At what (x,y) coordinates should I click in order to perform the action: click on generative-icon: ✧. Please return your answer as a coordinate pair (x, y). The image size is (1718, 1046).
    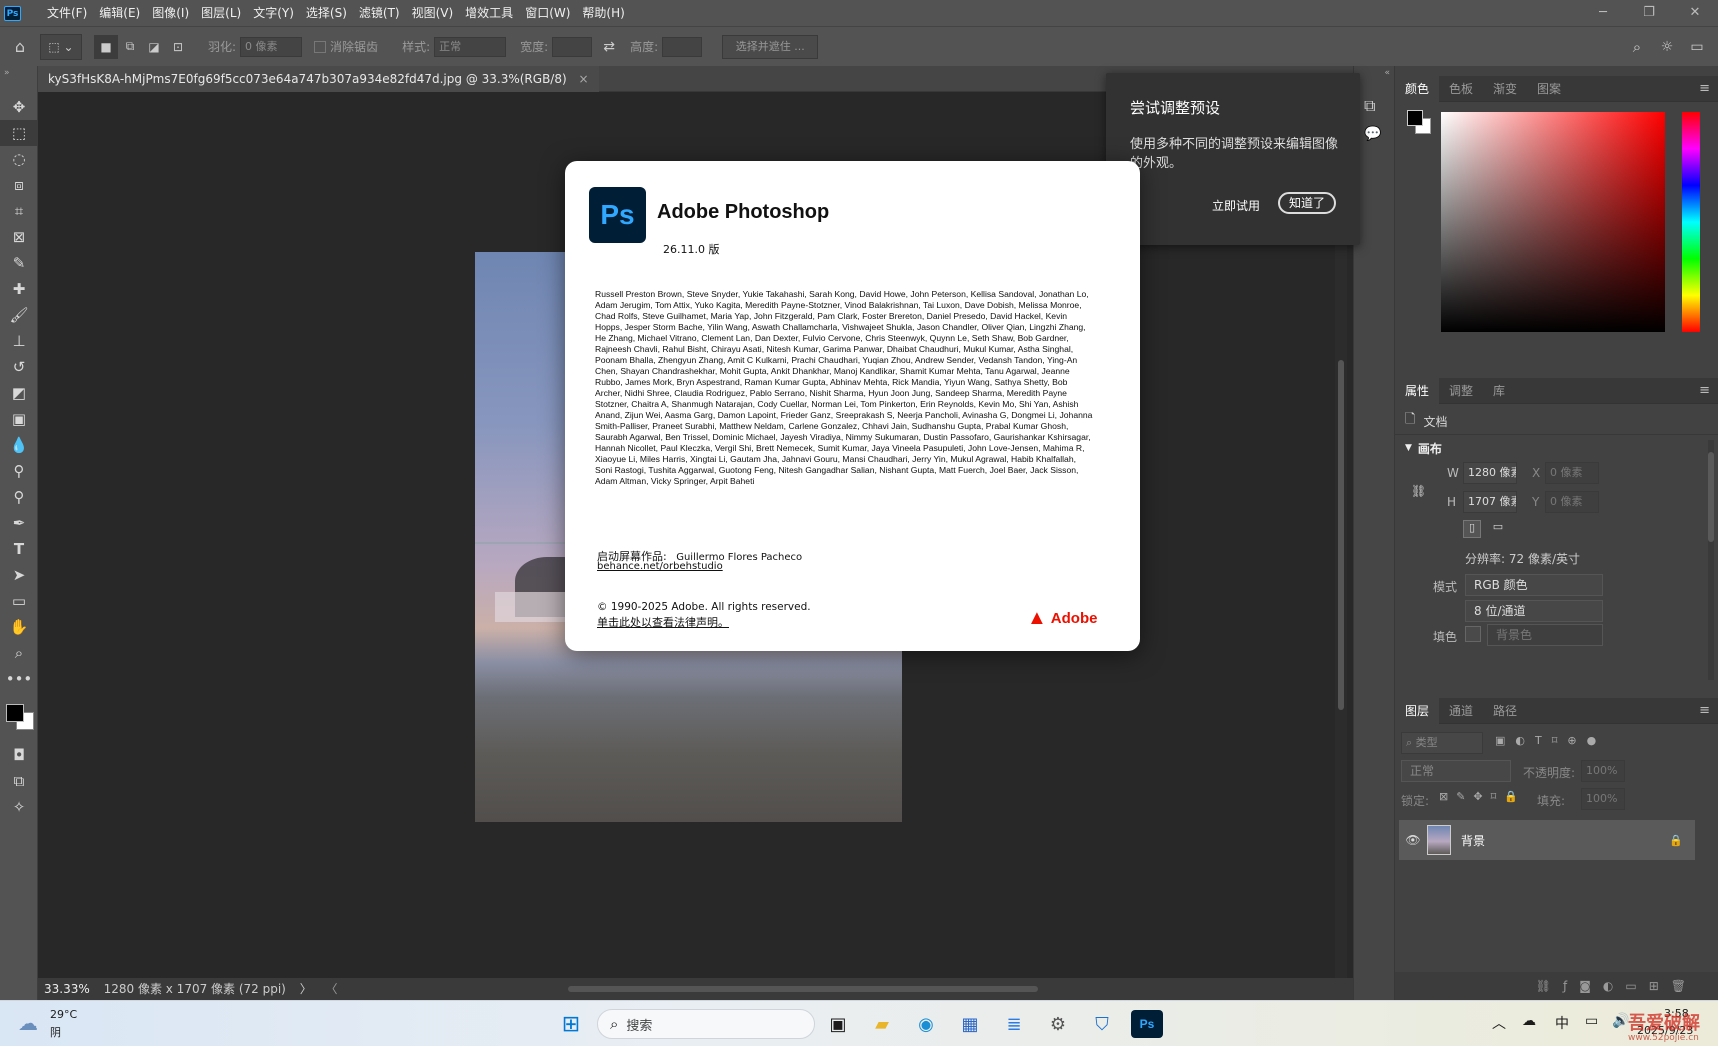
    Looking at the image, I should click on (19, 807).